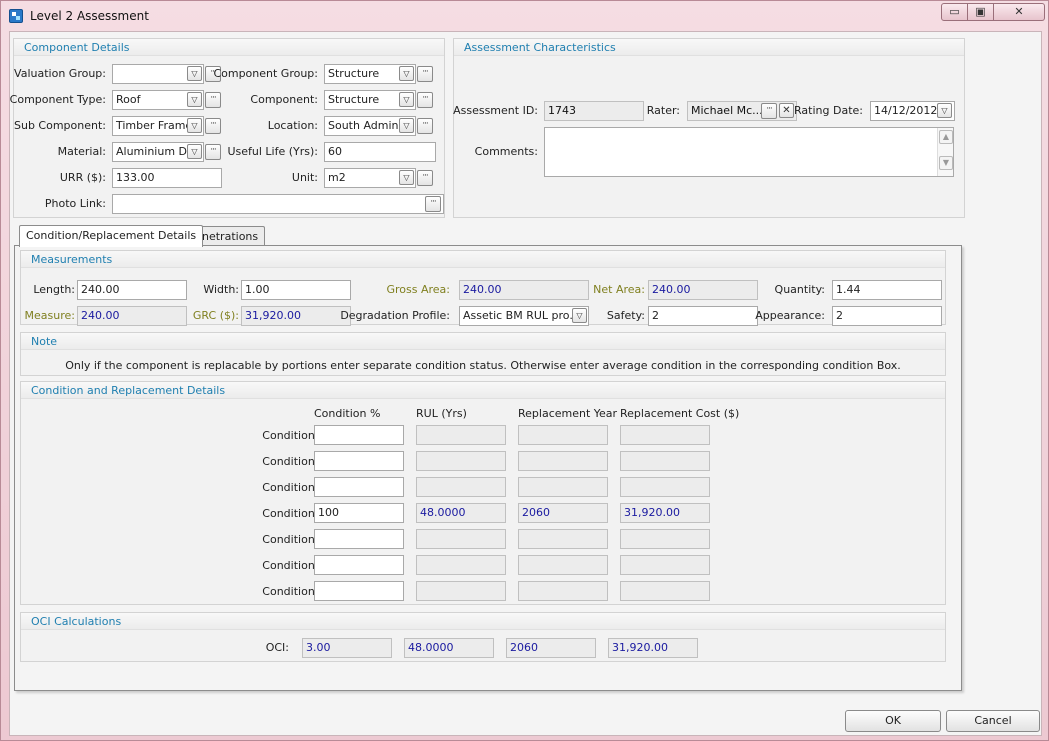 This screenshot has width=1049, height=741. I want to click on condition-0-pct, so click(359, 591).